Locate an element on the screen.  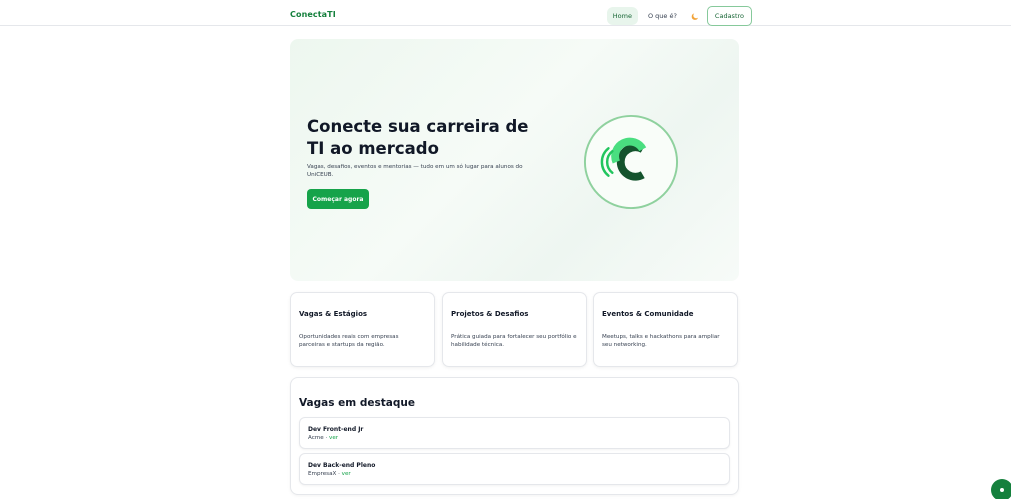
chat-fab-button is located at coordinates (1001, 489).